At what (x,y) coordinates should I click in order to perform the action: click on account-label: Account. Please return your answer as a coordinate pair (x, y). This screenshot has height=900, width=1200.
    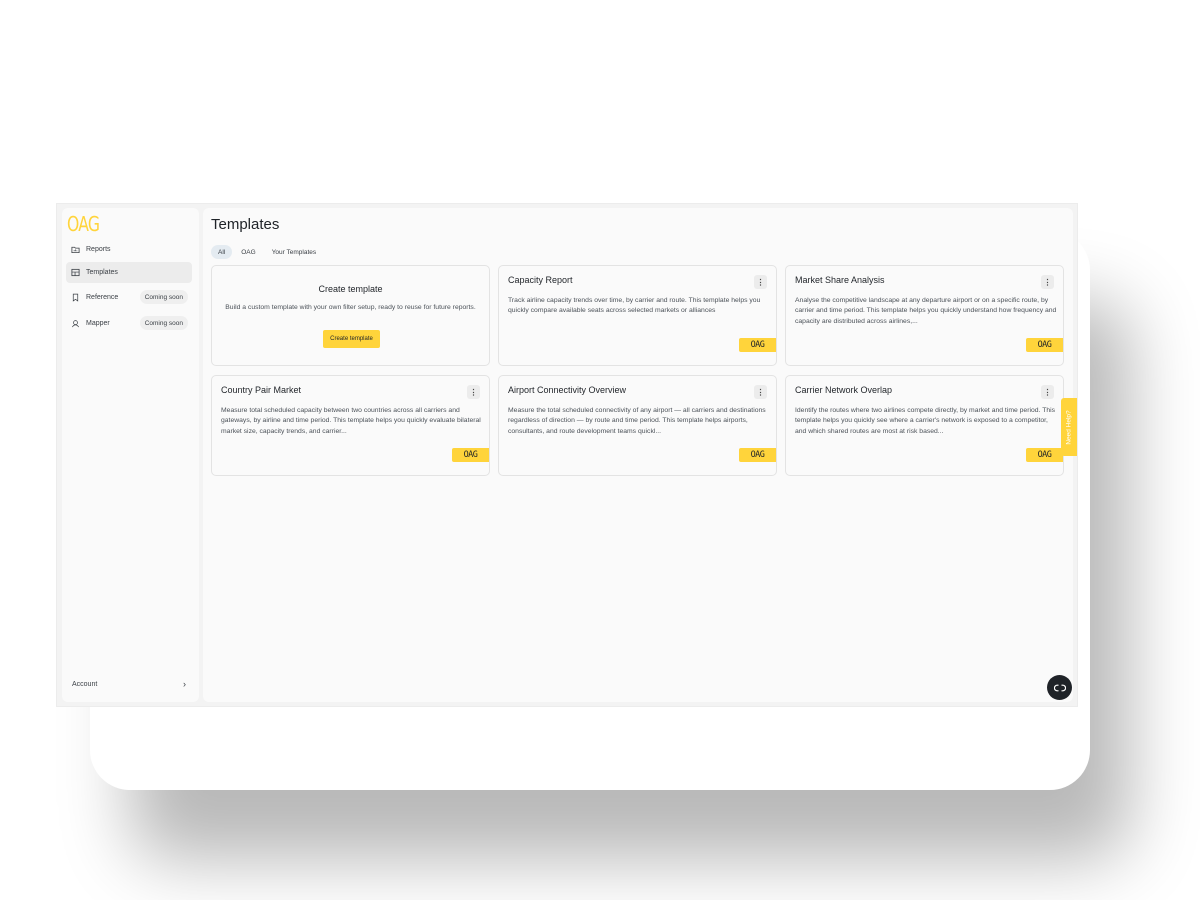
    Looking at the image, I should click on (85, 684).